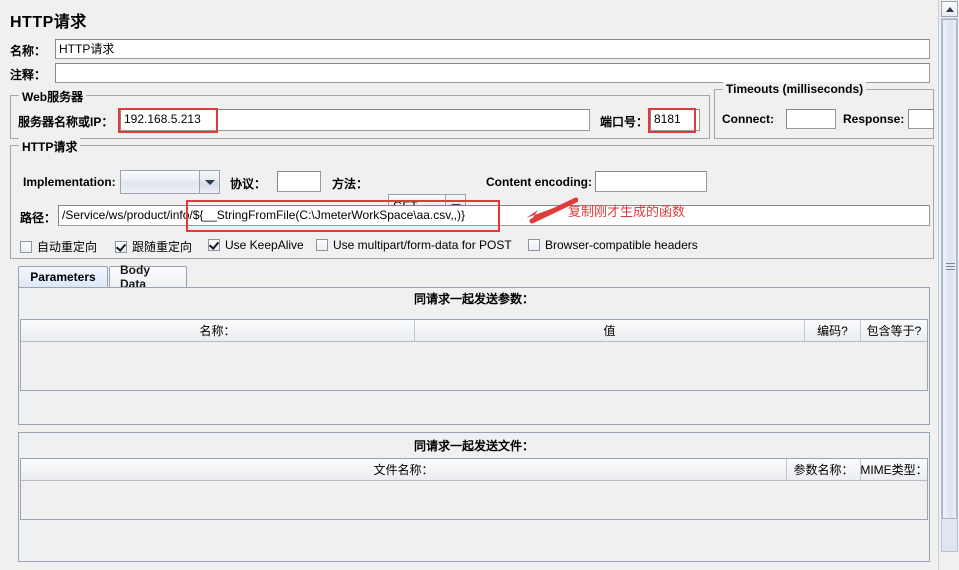 This screenshot has width=959, height=570. I want to click on tab-label: Parameters, so click(63, 277).